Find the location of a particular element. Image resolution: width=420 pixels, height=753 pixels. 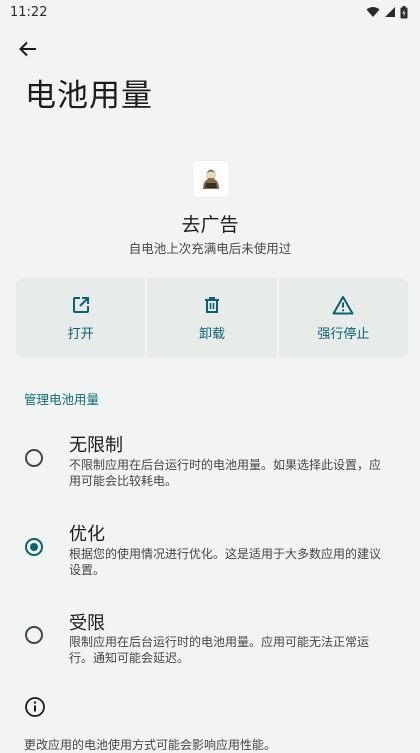

back-button is located at coordinates (28, 49).